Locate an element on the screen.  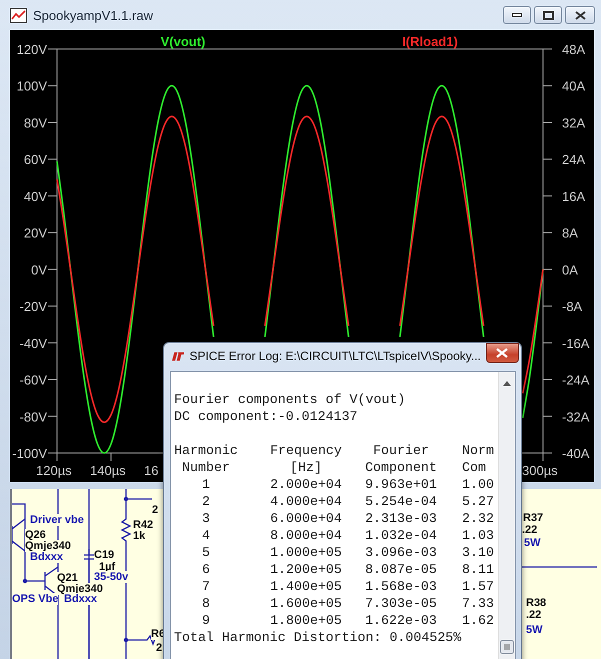
column-header: Fourier is located at coordinates (401, 450).